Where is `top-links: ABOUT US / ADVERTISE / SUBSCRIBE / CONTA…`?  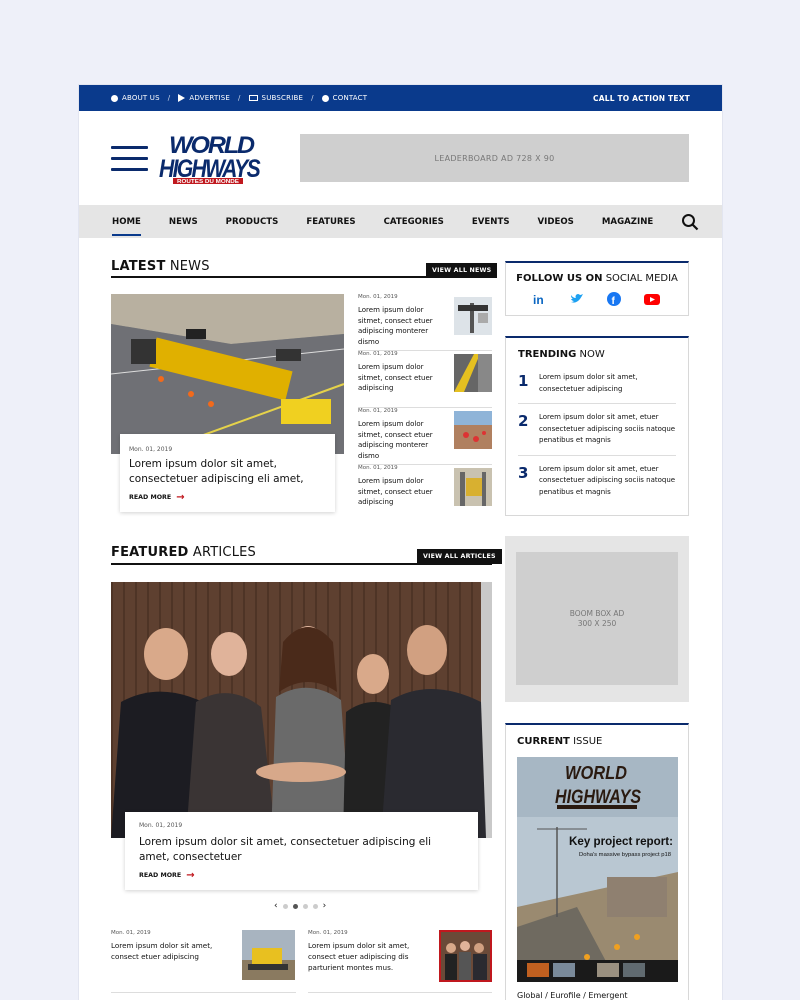 top-links: ABOUT US / ADVERTISE / SUBSCRIBE / CONTA… is located at coordinates (239, 98).